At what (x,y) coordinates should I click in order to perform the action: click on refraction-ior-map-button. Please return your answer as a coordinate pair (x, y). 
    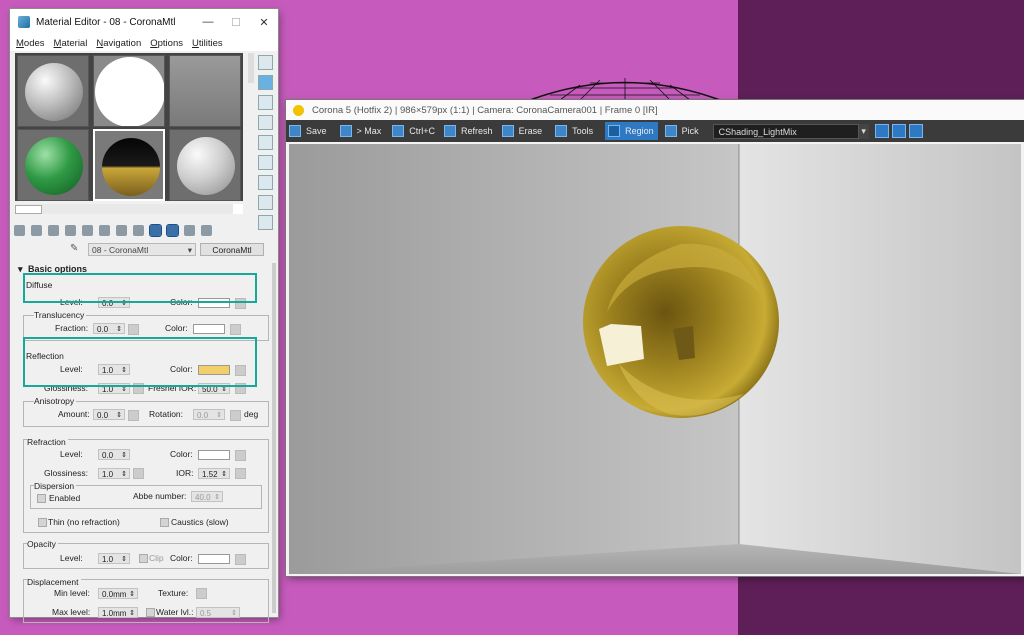
    Looking at the image, I should click on (240, 473).